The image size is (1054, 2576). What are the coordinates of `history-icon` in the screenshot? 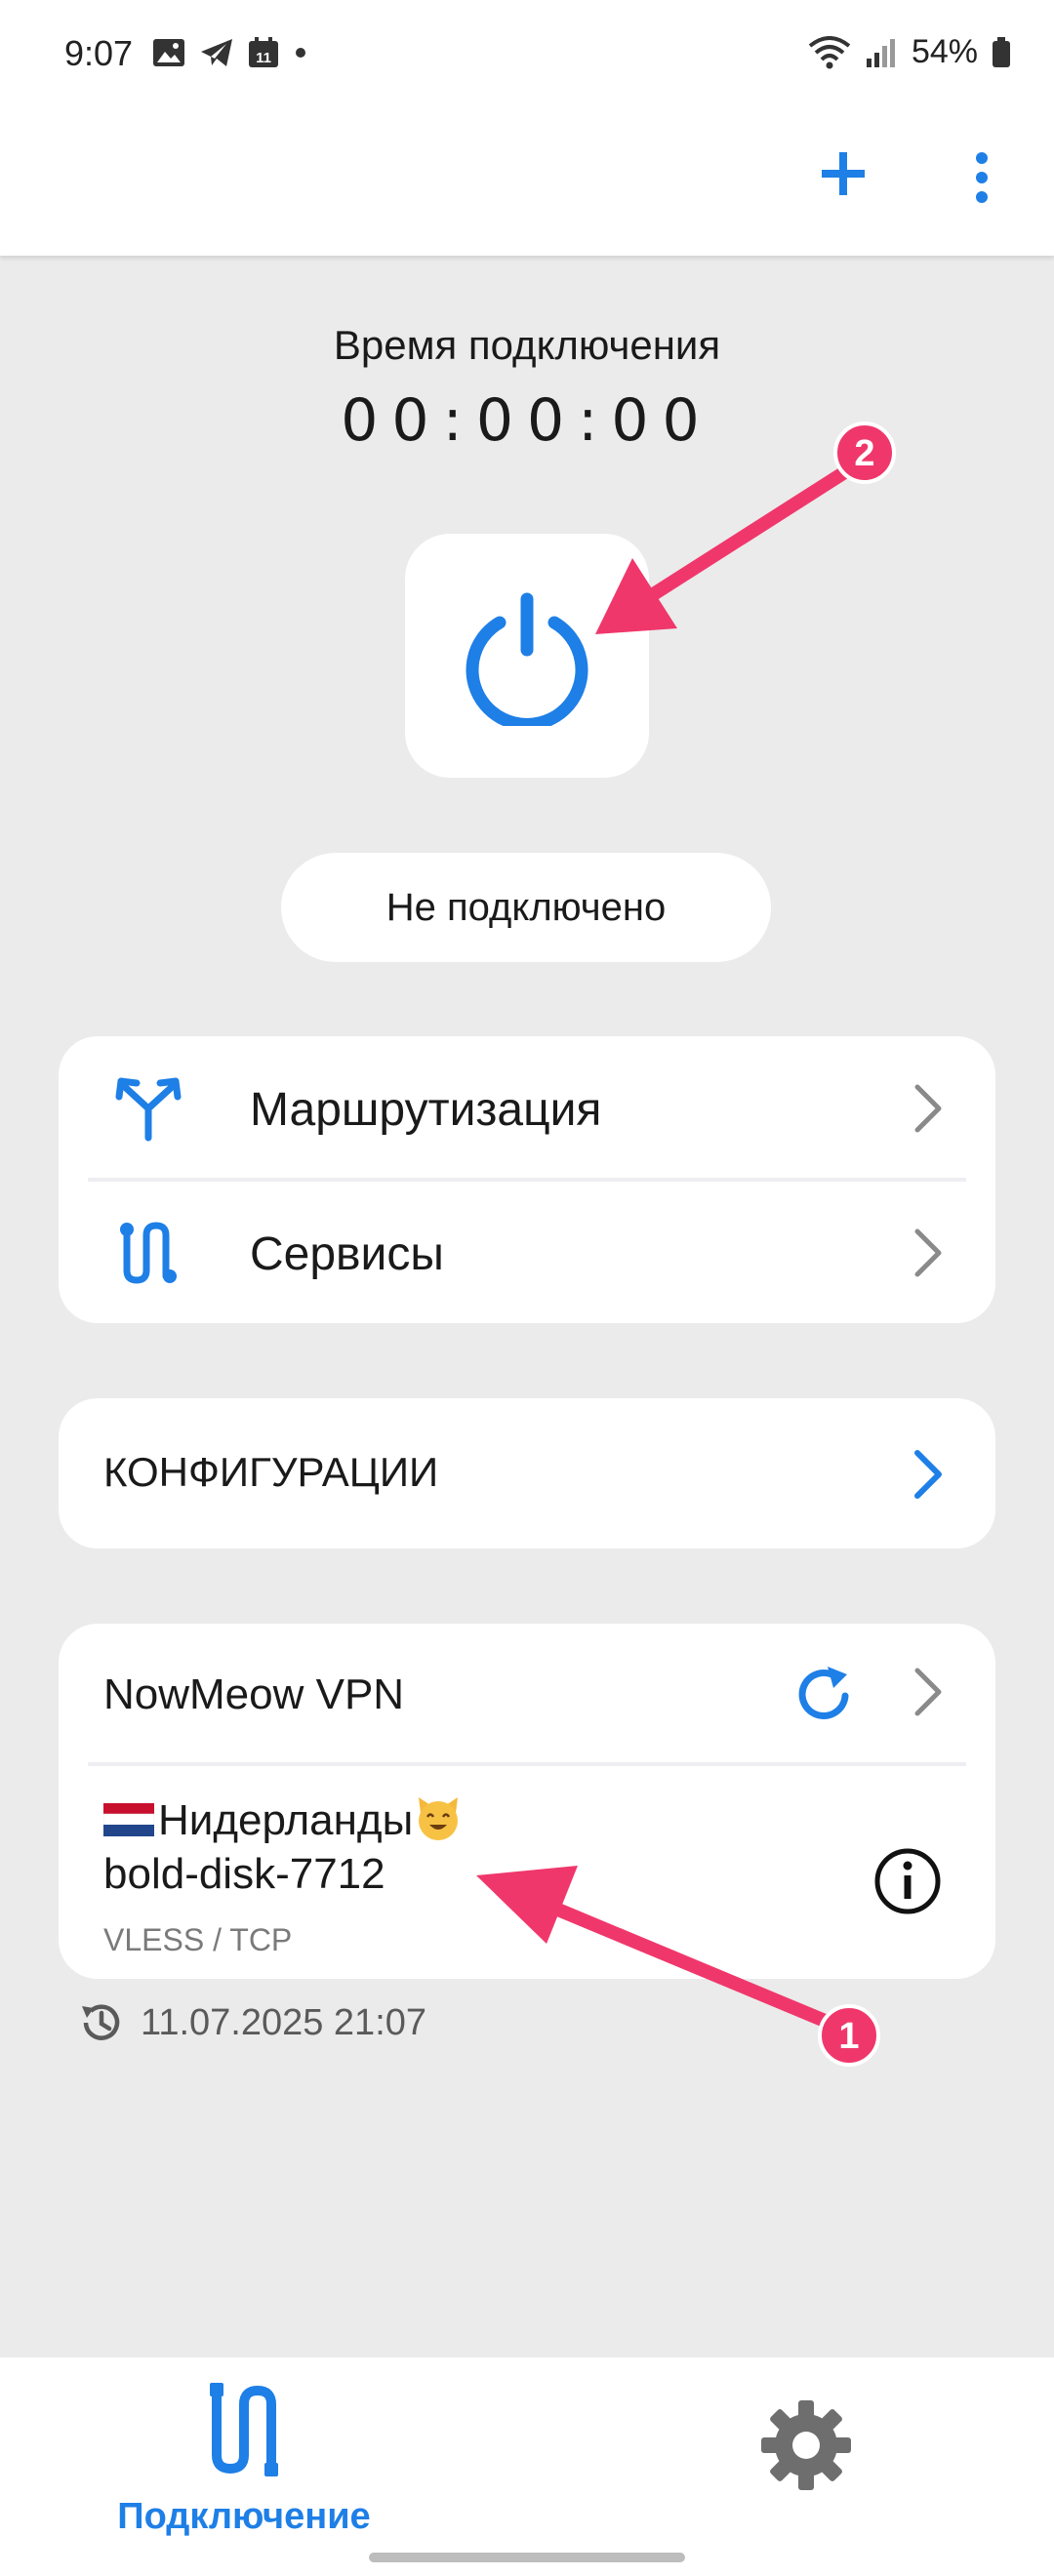 It's located at (101, 2022).